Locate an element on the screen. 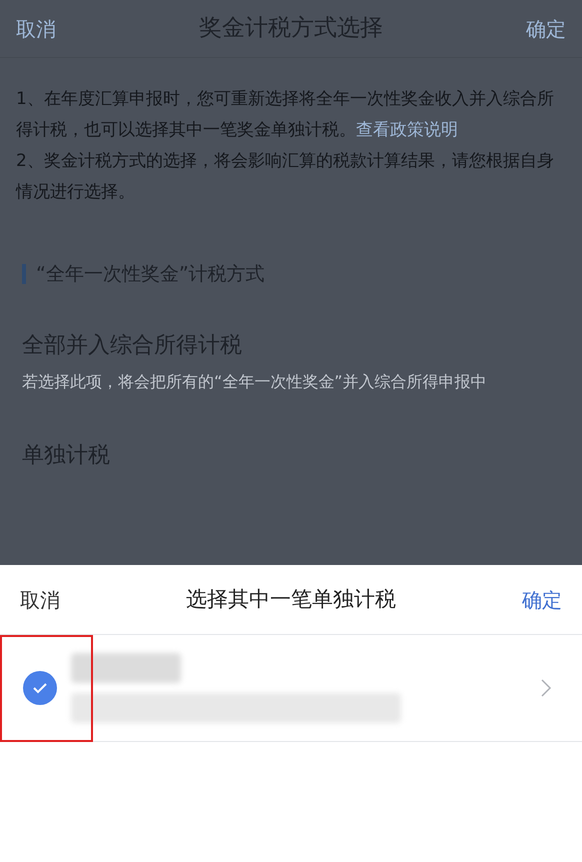 The height and width of the screenshot is (862, 582). option-description: 若选择此项，将会把所有的“全年一次性奖金”并入综合所得申报中 is located at coordinates (255, 381).